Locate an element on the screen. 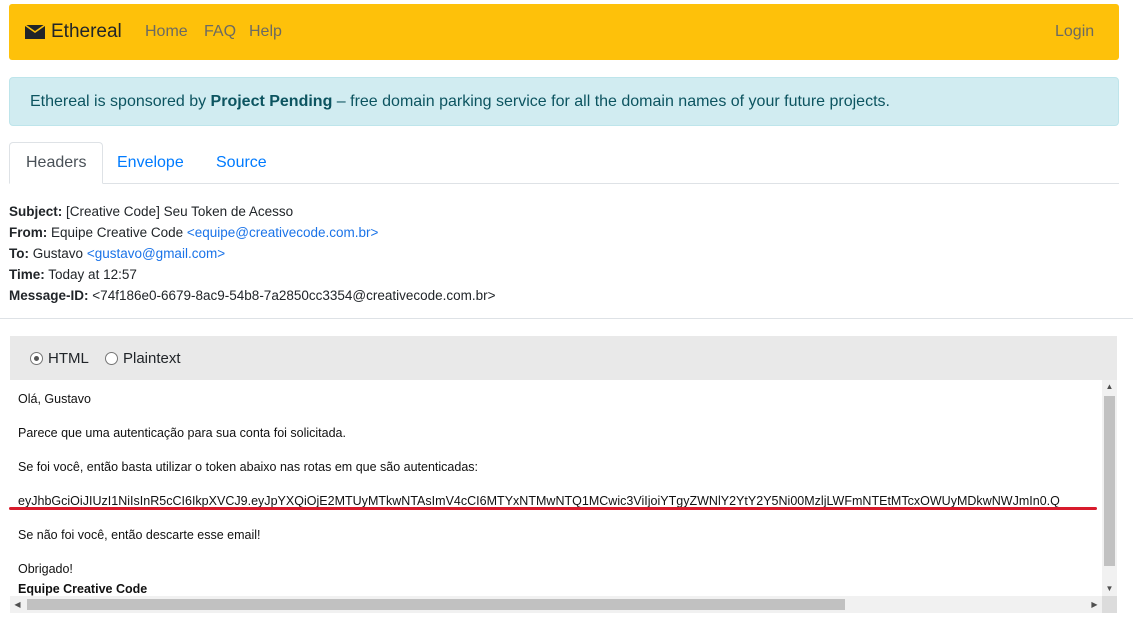 This screenshot has width=1141, height=627. sponsor-name: Project Pending is located at coordinates (271, 101).